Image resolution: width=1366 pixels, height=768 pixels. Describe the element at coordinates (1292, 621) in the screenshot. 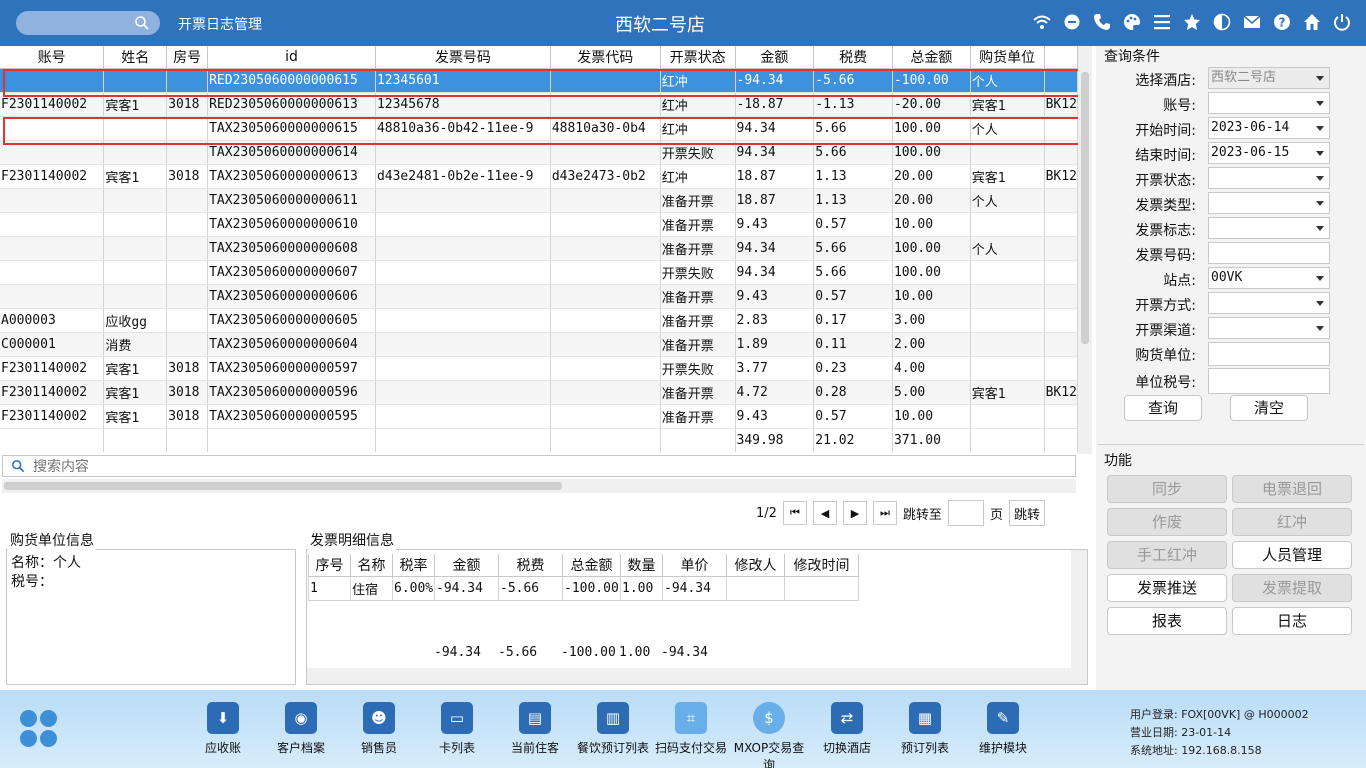

I see `log-button: 日志` at that location.